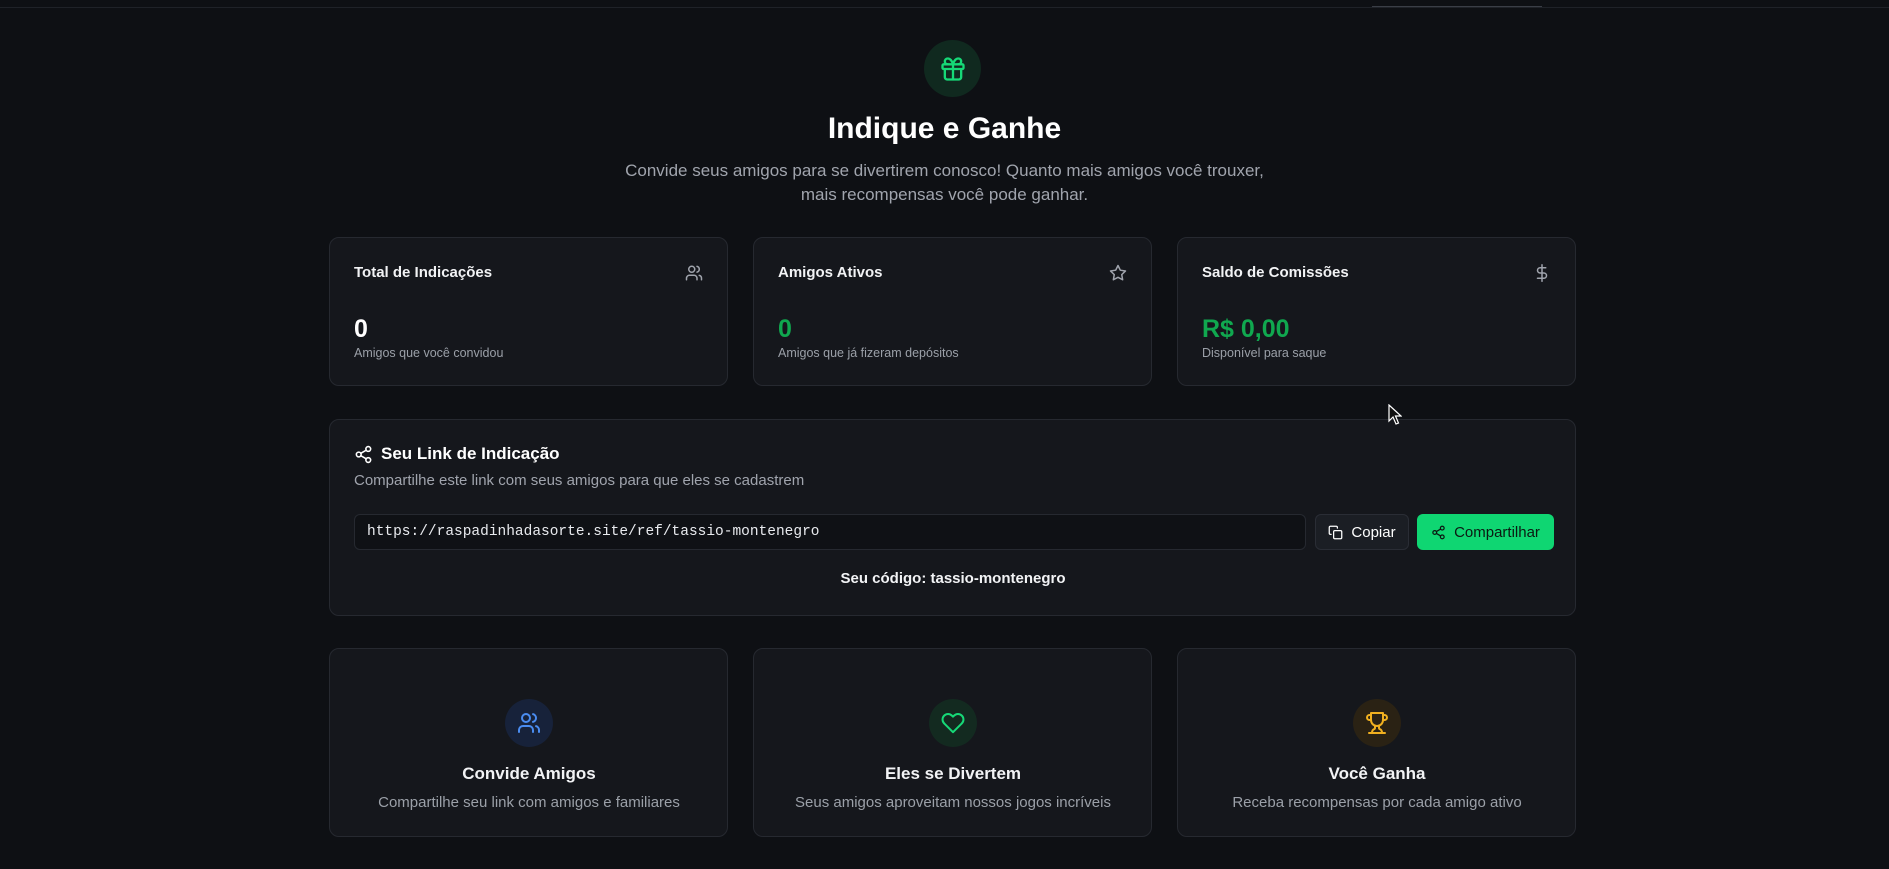 Image resolution: width=1889 pixels, height=869 pixels. What do you see at coordinates (529, 773) in the screenshot?
I see `step-title: Convide Amigos` at bounding box center [529, 773].